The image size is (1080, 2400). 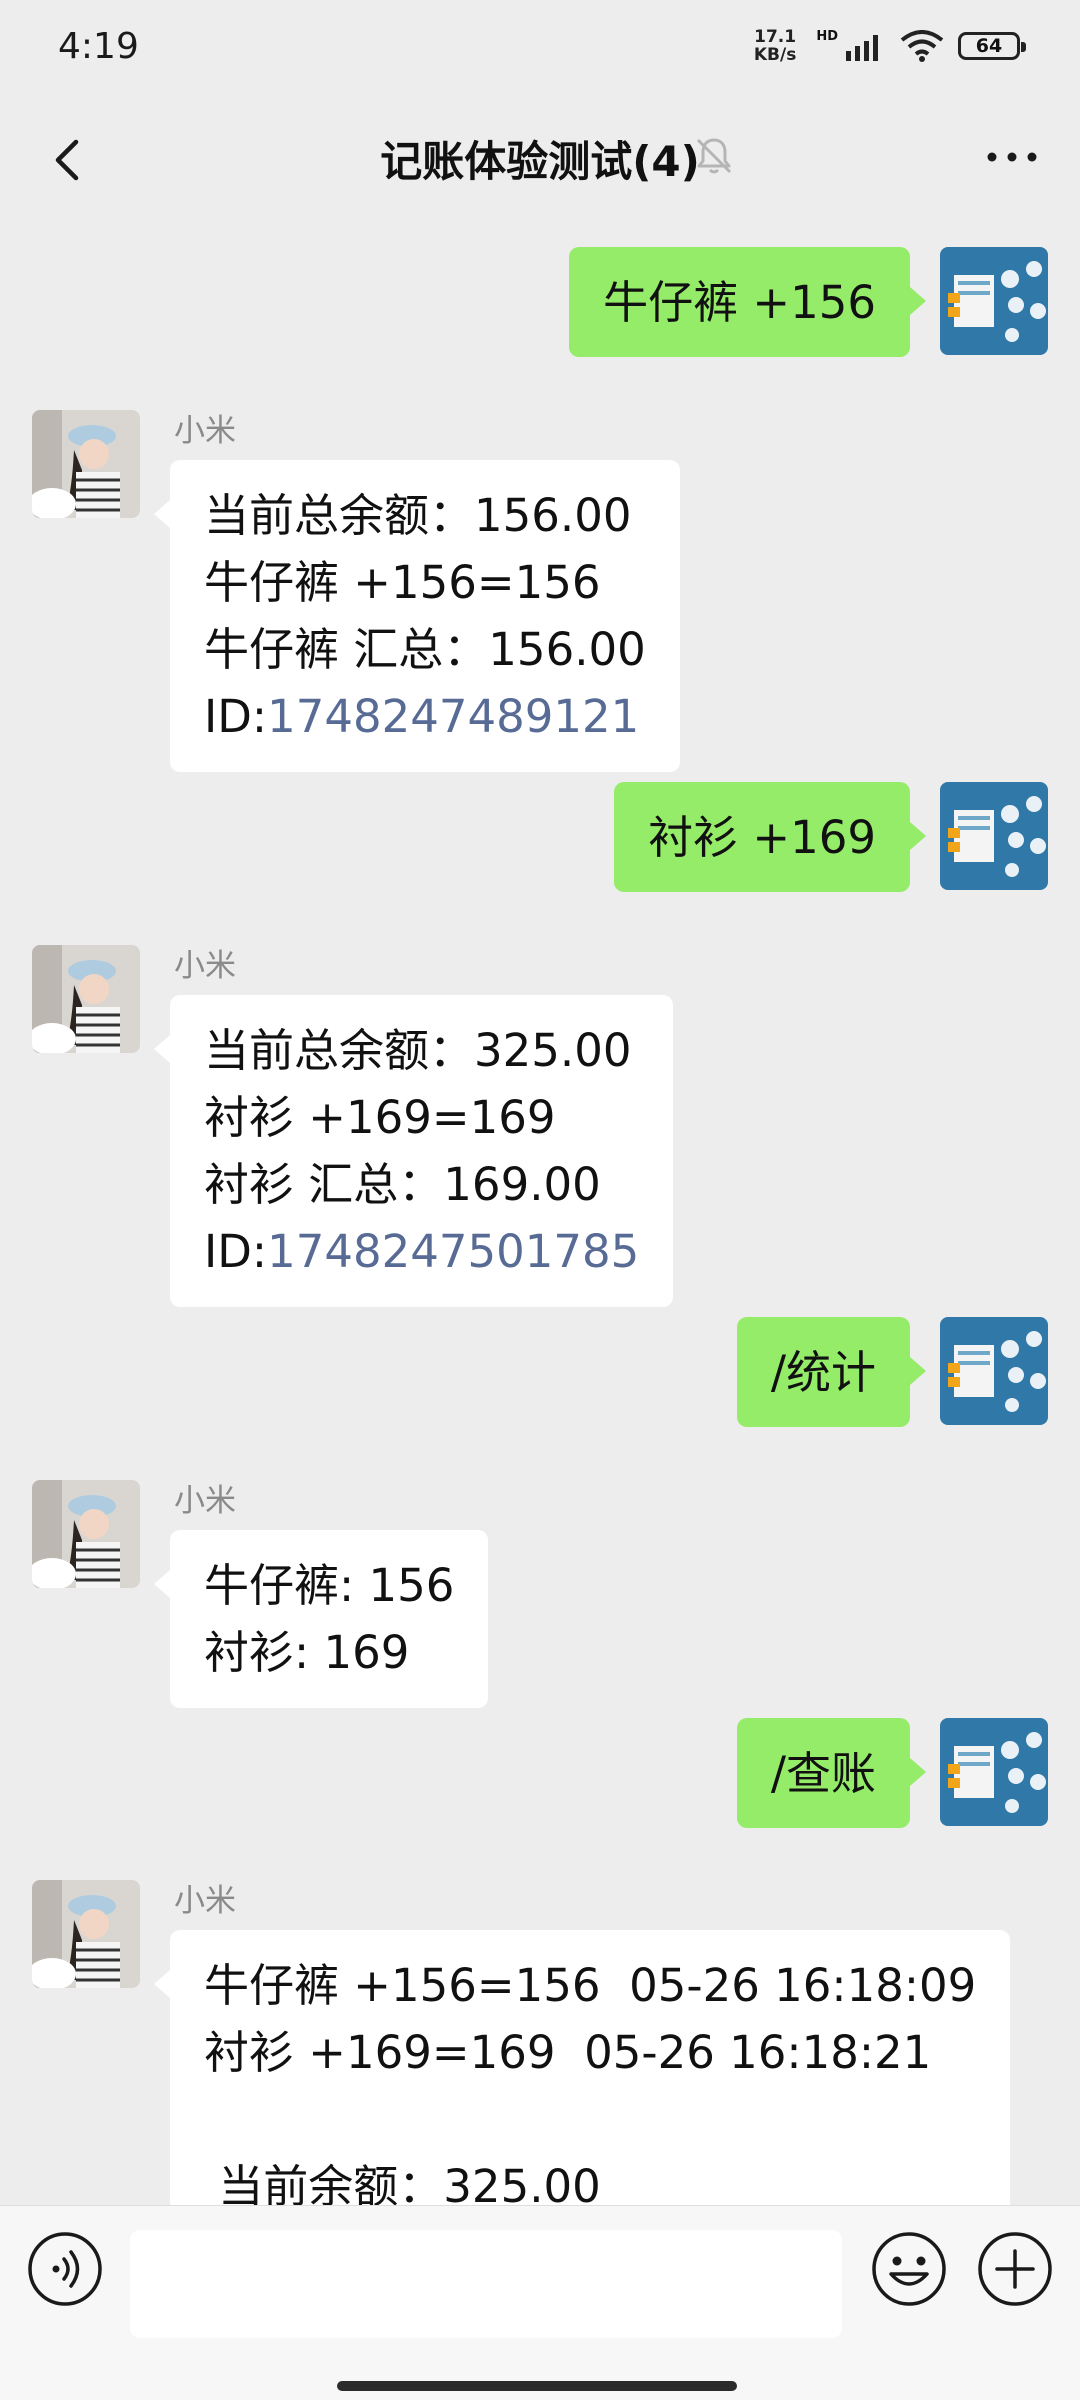 What do you see at coordinates (1015, 2269) in the screenshot?
I see `plus-icon` at bounding box center [1015, 2269].